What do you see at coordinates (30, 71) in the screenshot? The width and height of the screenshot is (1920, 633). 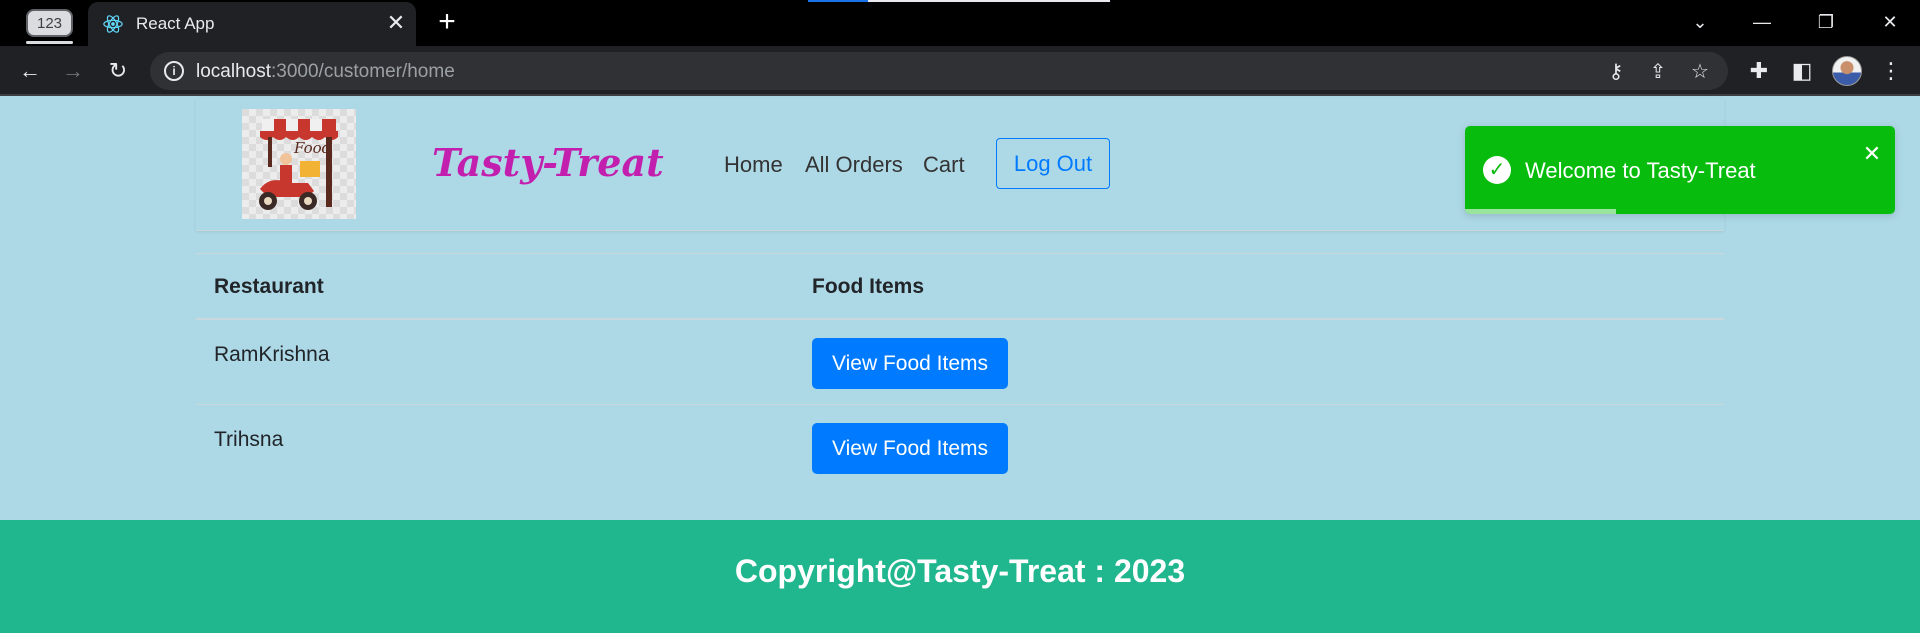 I see `back-arrow-icon: ←` at bounding box center [30, 71].